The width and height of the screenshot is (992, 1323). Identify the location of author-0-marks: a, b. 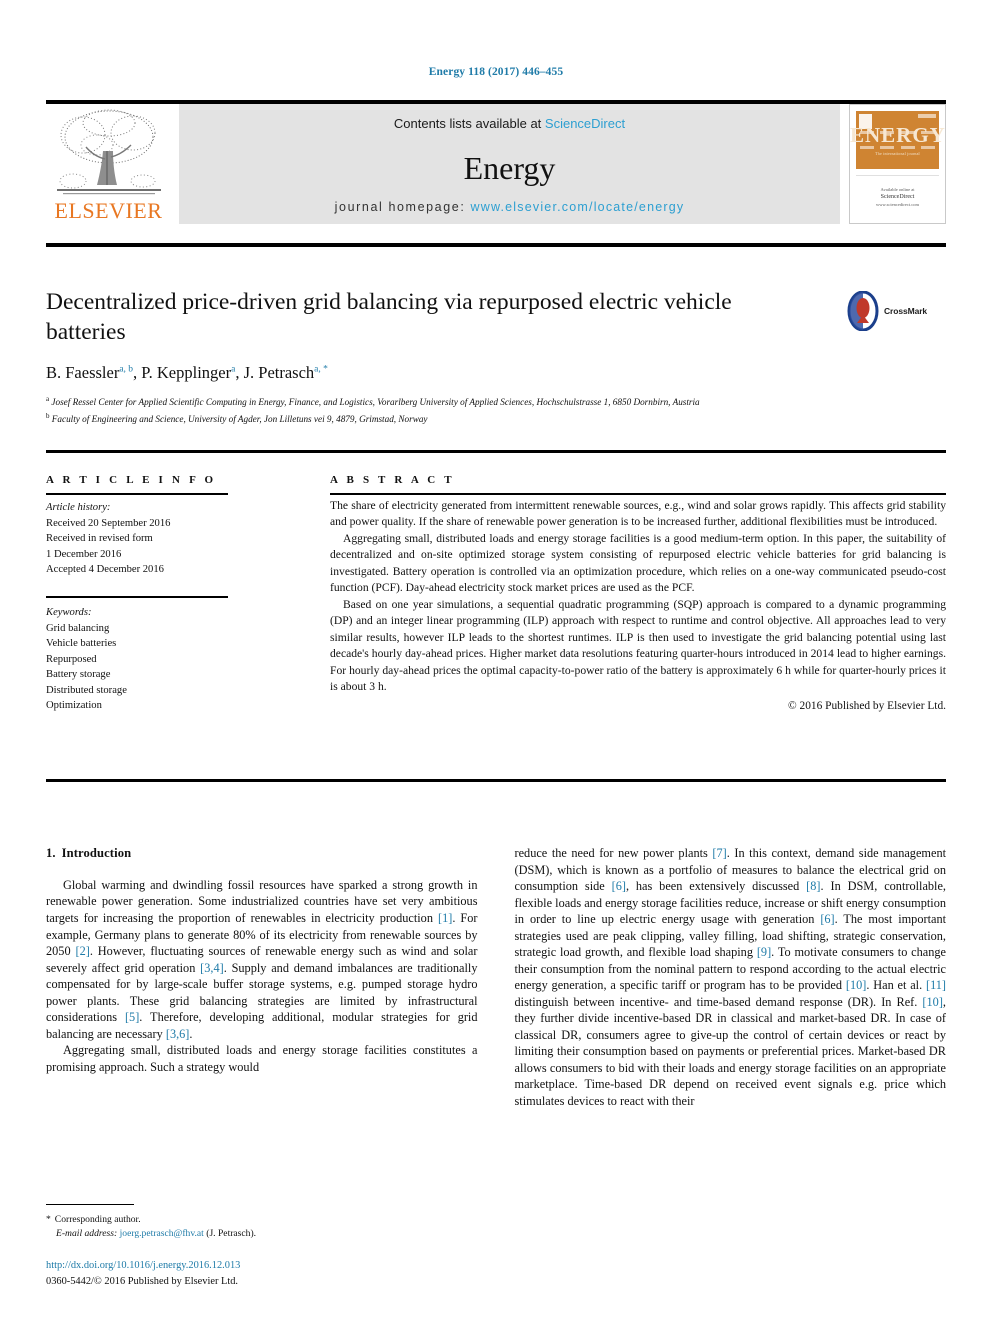
(126, 369).